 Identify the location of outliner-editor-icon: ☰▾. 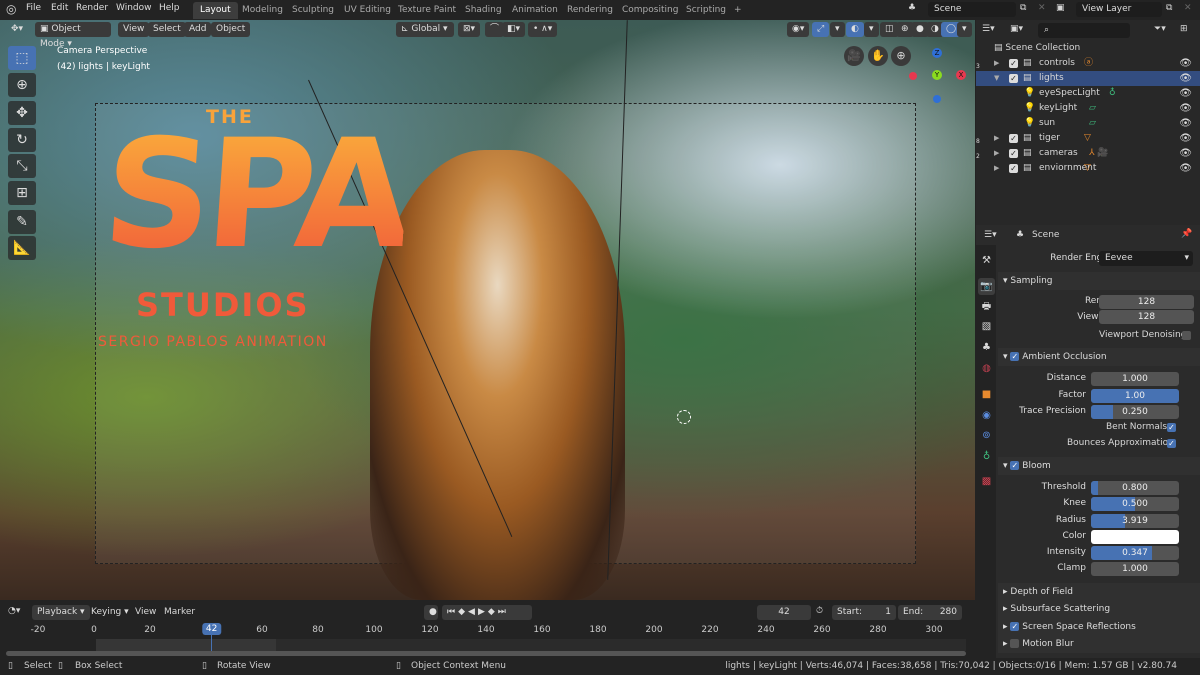
(988, 29).